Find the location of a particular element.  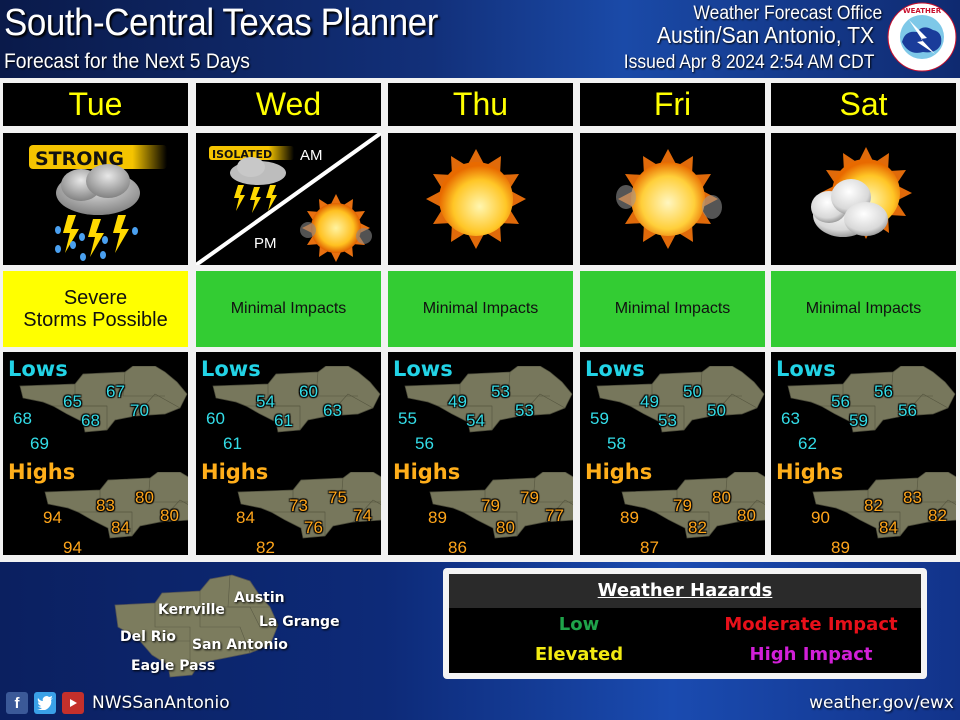

issued-time: Issued Apr 8 2024 2:54 AM CDT is located at coordinates (748, 62).